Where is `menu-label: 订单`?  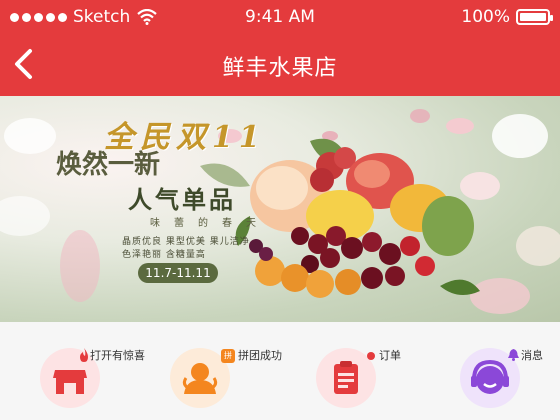 menu-label: 订单 is located at coordinates (390, 355).